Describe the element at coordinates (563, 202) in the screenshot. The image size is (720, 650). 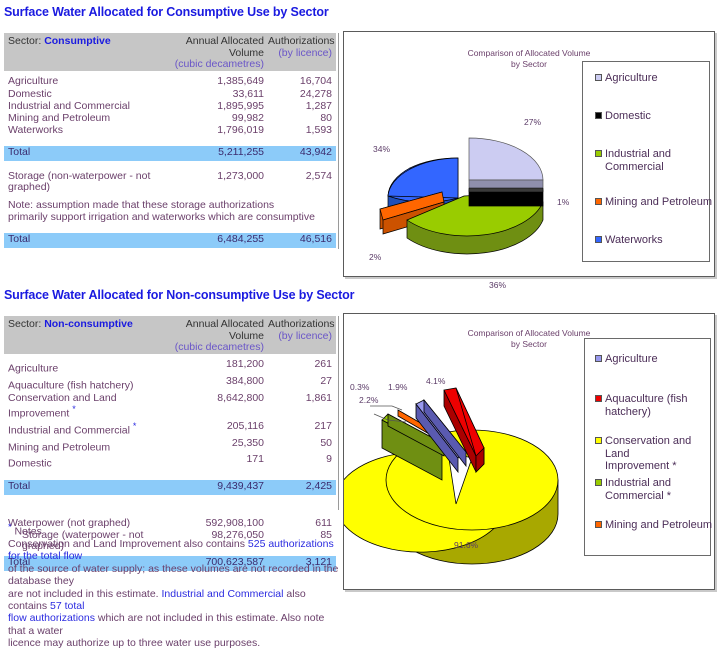
I see `pie-label-domestic: 1%` at that location.